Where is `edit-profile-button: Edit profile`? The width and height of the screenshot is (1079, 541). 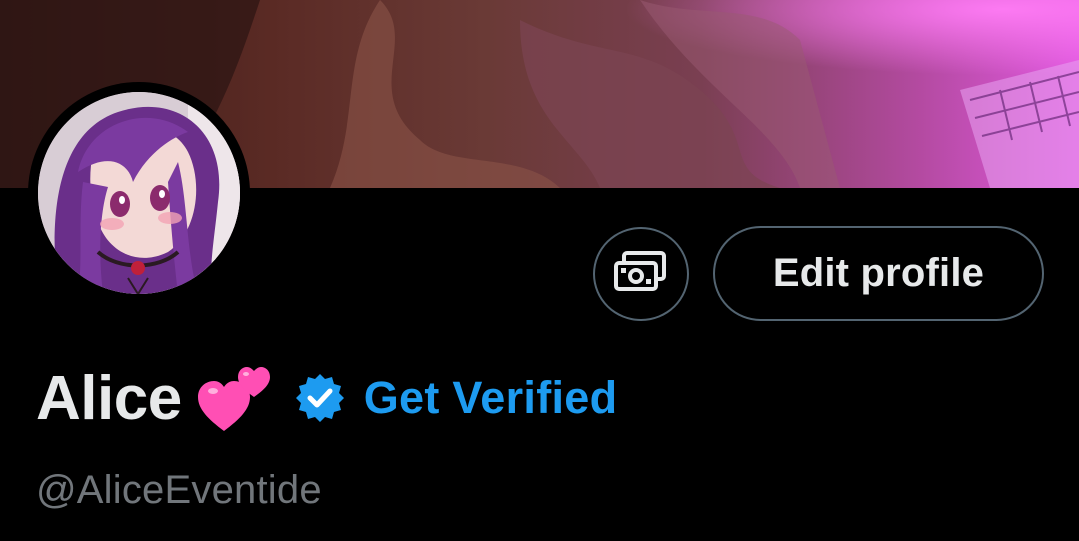
edit-profile-button: Edit profile is located at coordinates (878, 273).